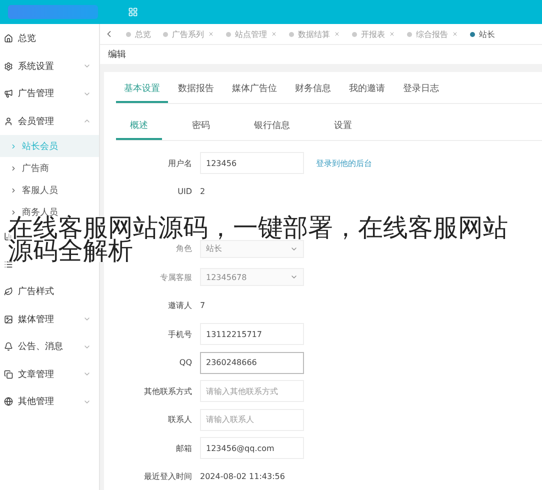 Image resolution: width=542 pixels, height=490 pixels. What do you see at coordinates (179, 420) in the screenshot?
I see `field-label: 联系人` at bounding box center [179, 420].